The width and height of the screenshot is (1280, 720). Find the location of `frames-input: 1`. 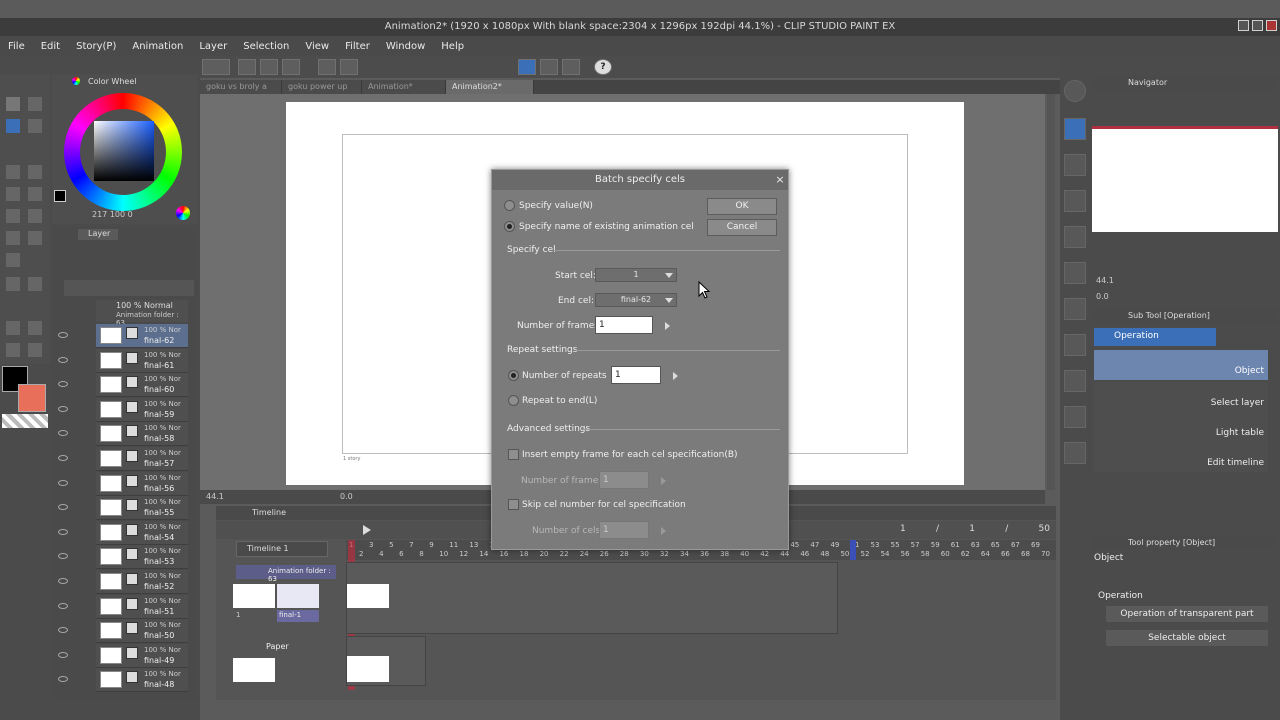

frames-input: 1 is located at coordinates (624, 325).